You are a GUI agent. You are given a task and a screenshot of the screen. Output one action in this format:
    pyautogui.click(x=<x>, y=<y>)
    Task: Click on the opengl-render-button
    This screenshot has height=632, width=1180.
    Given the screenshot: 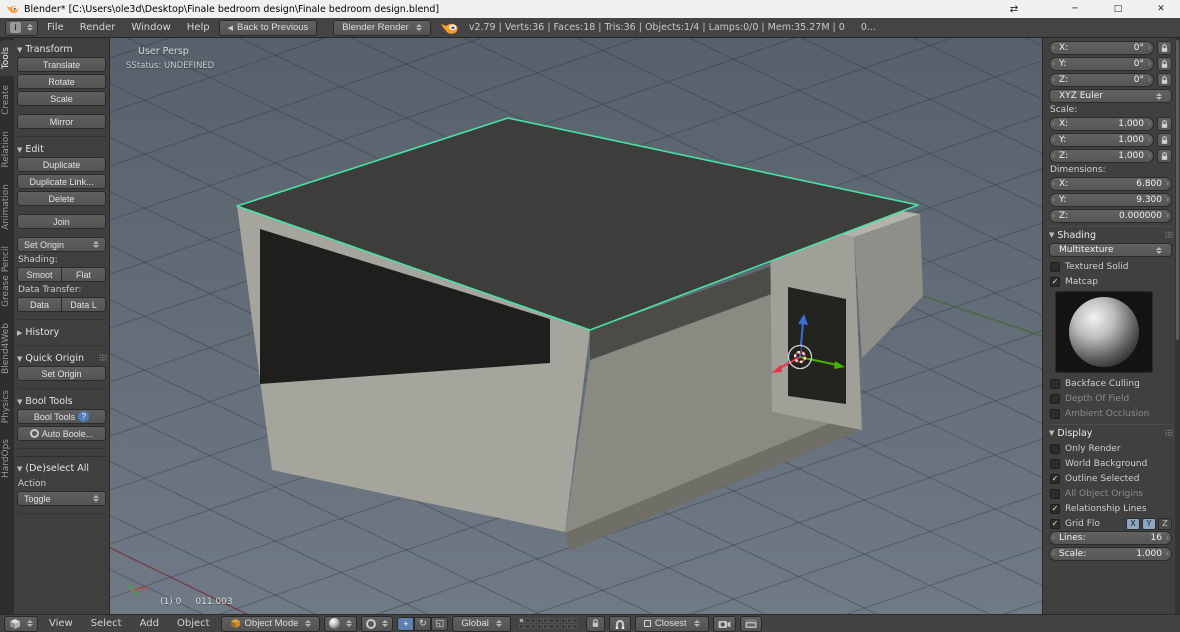 What is the action you would take?
    pyautogui.click(x=724, y=623)
    